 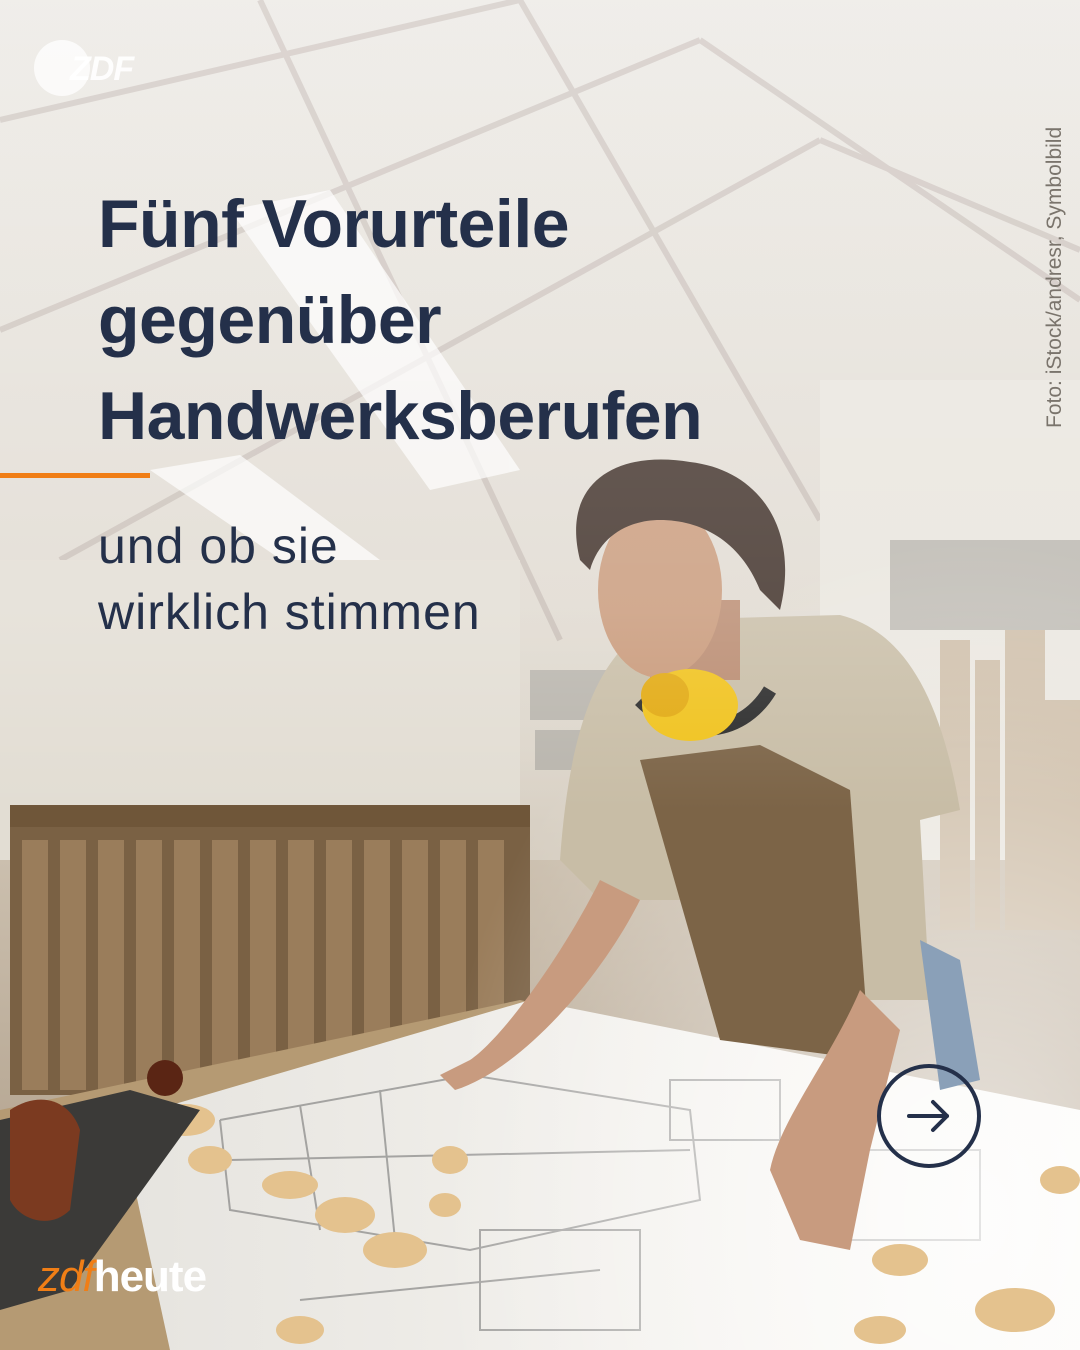 I want to click on arrow-right-circle-icon, so click(x=928, y=1116).